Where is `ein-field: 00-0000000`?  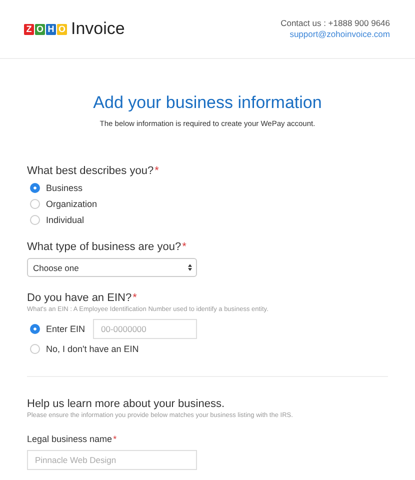
ein-field: 00-0000000 is located at coordinates (145, 329).